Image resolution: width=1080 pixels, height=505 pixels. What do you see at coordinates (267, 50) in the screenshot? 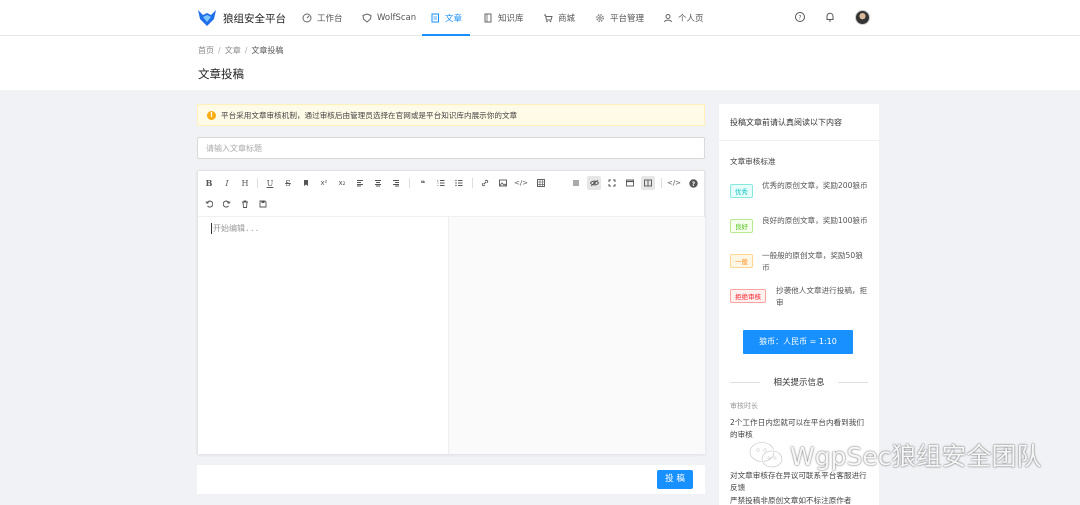
I see `breadcrumb-current: 文章投稿` at bounding box center [267, 50].